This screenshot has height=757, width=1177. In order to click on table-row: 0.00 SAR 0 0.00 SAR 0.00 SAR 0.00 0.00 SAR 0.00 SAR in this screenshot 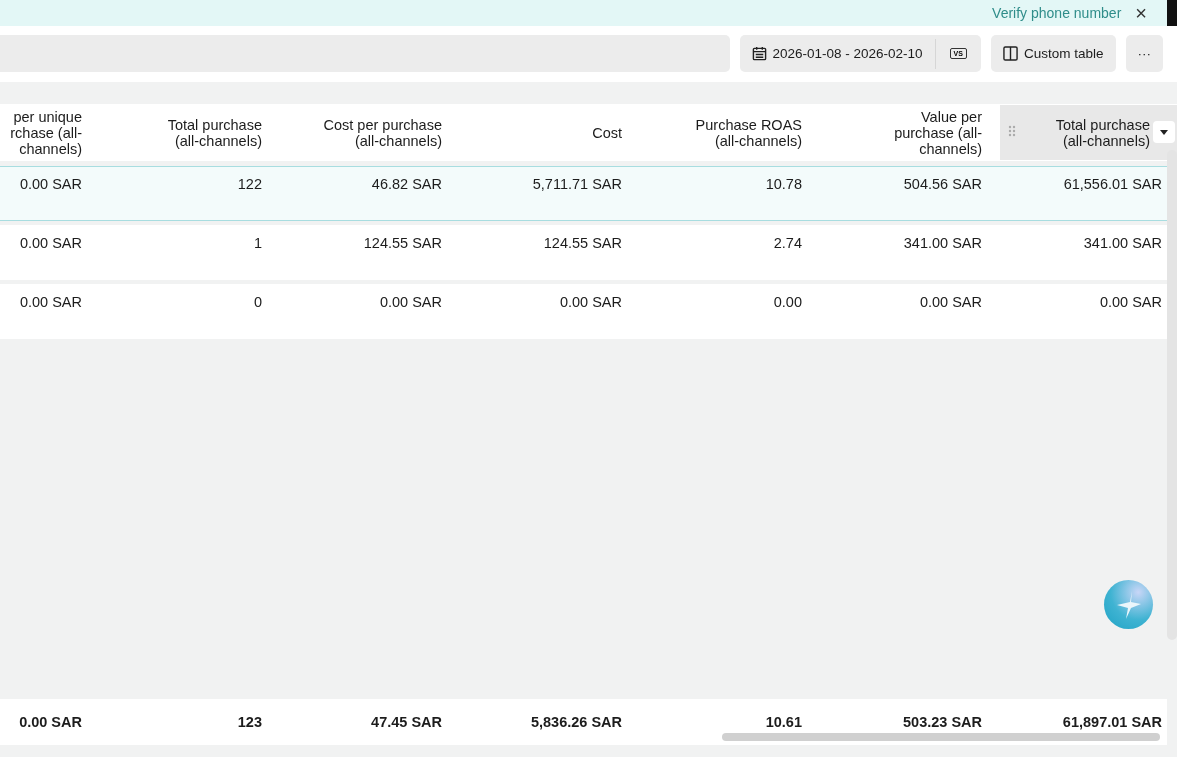, I will do `click(583, 311)`.